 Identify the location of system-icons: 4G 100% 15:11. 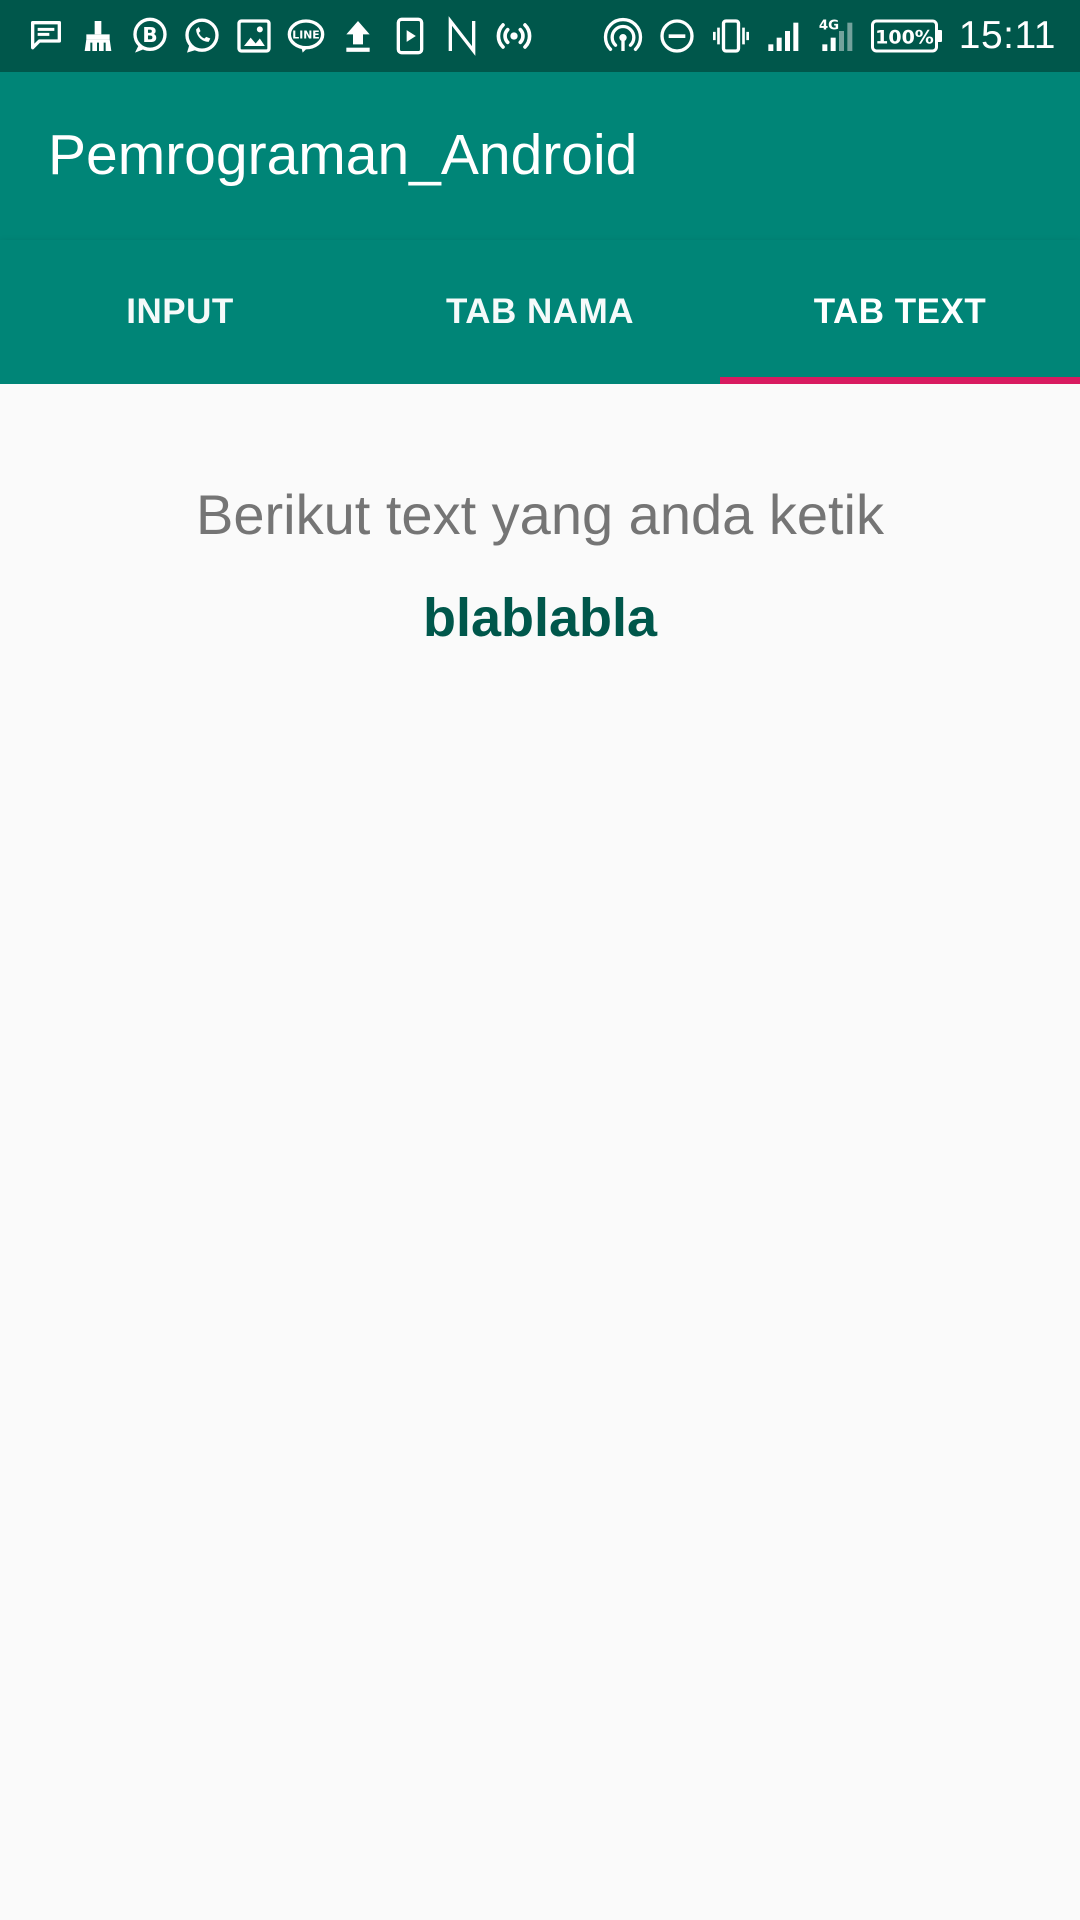
(828, 36).